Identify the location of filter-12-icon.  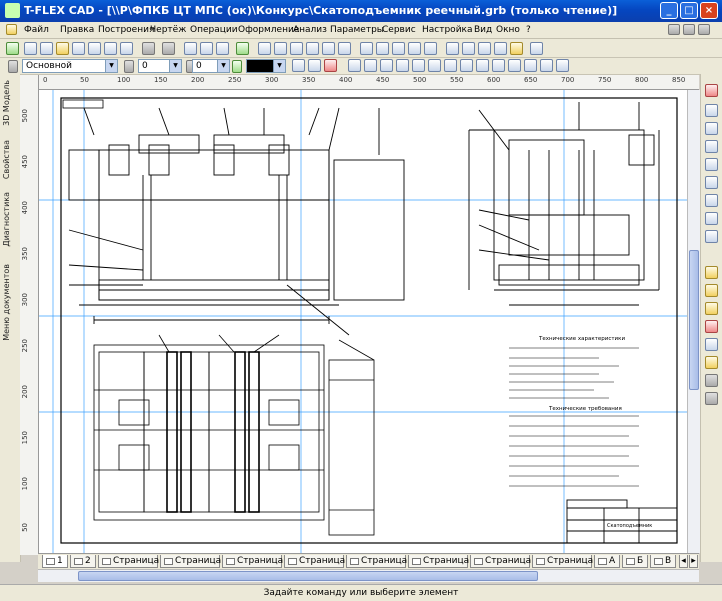
(530, 65).